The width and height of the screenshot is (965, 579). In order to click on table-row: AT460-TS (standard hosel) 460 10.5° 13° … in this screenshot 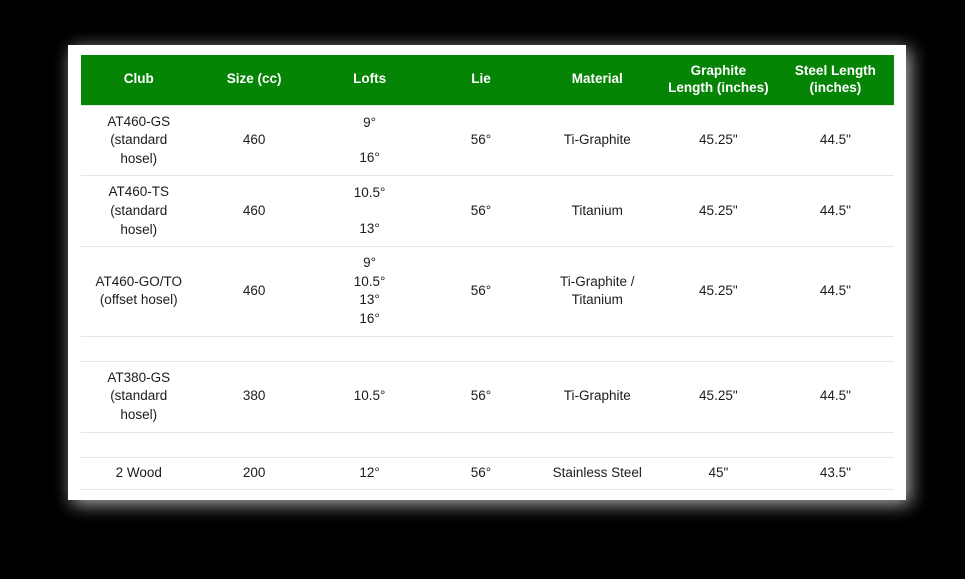, I will do `click(487, 211)`.